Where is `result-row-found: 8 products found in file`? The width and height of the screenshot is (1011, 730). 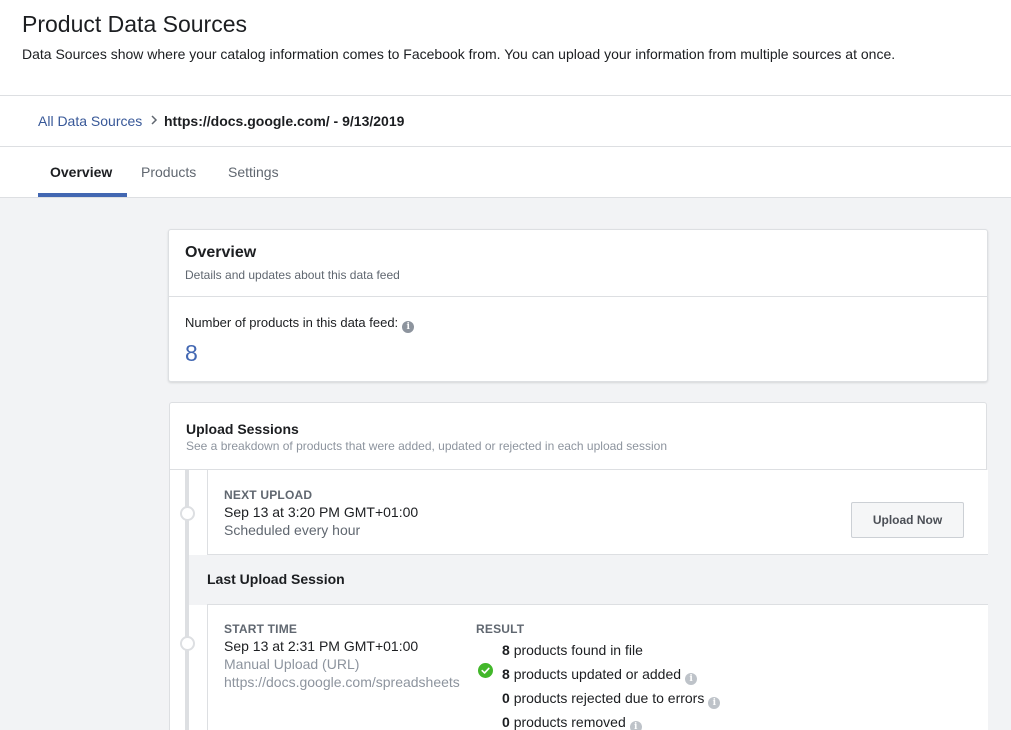
result-row-found: 8 products found in file is located at coordinates (572, 650).